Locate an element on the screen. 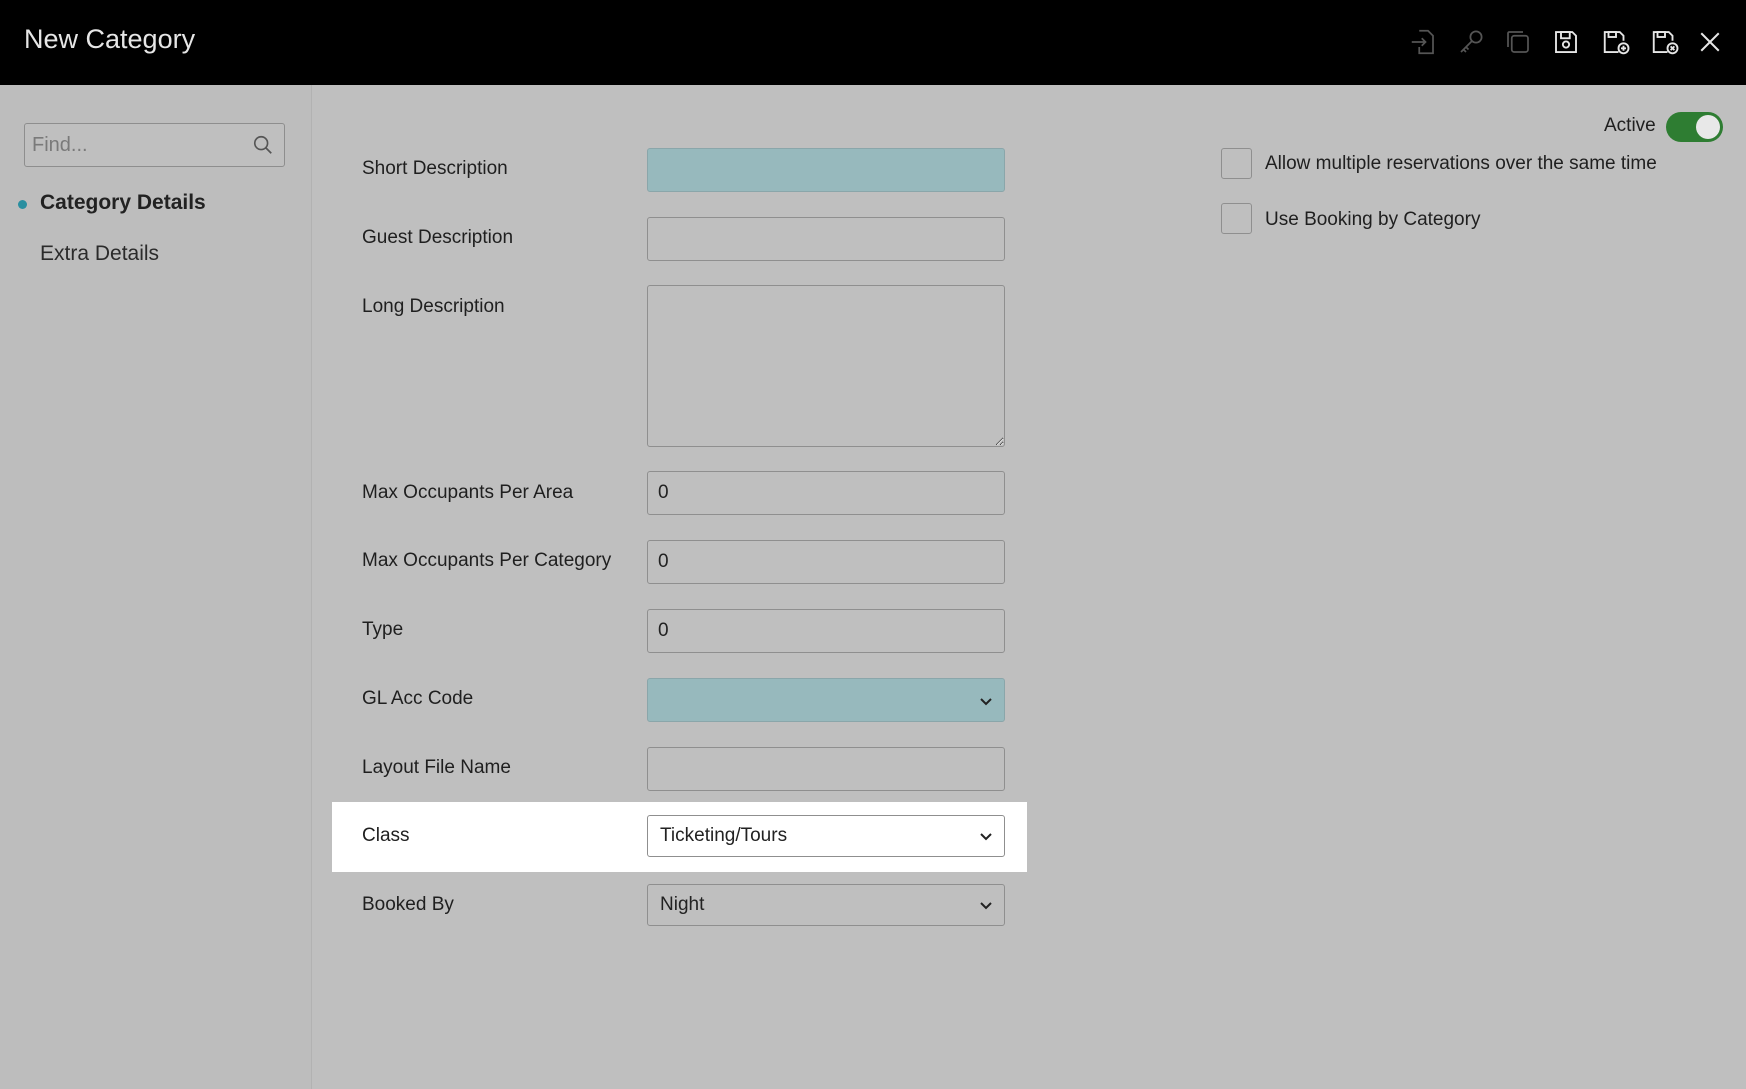  search-box is located at coordinates (154, 145).